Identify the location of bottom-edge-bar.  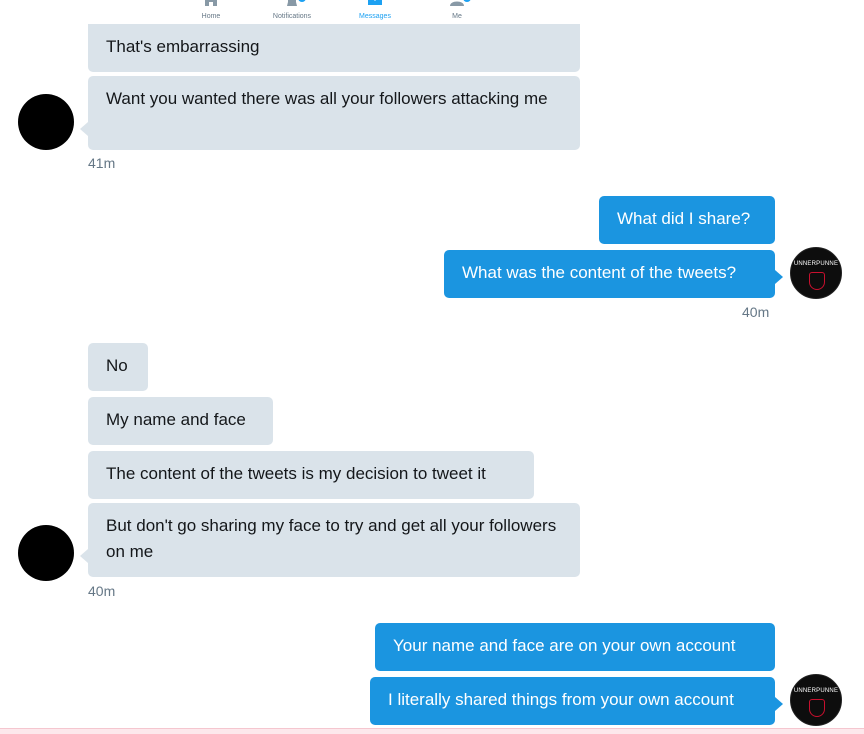
(432, 731).